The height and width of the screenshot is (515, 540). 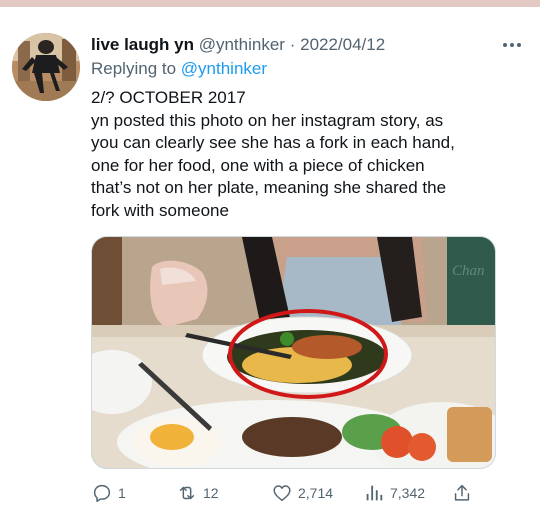 I want to click on tweet-header: live laugh yn @ynthinker · 2022/04/12, so click(x=296, y=45).